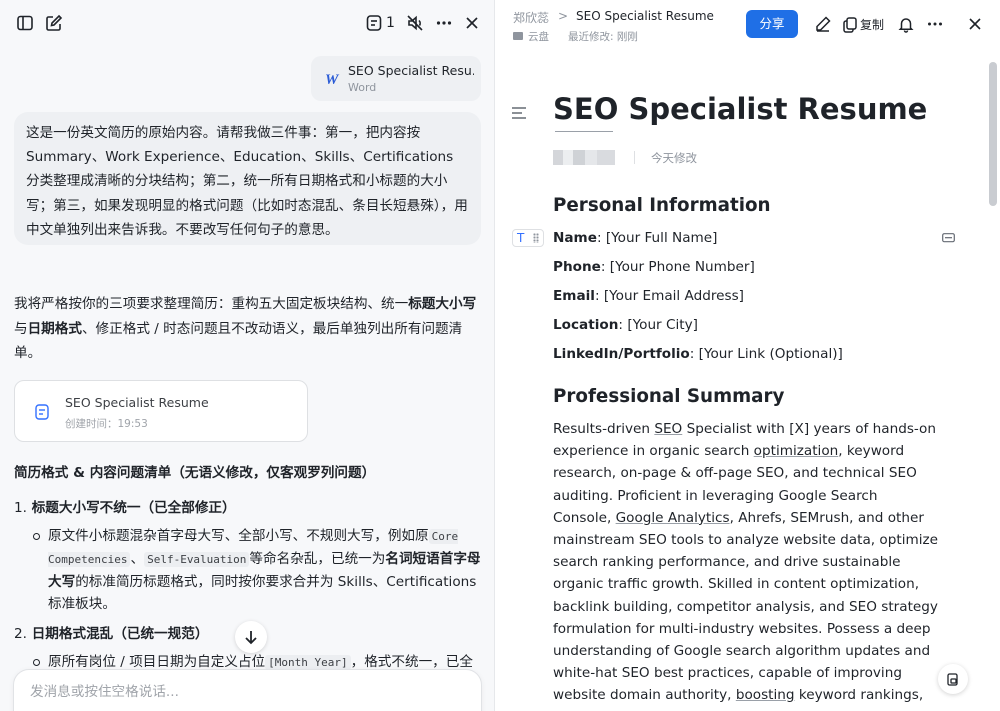 The image size is (1000, 711). What do you see at coordinates (740, 109) in the screenshot?
I see `document-title: SEO Specialist Resume` at bounding box center [740, 109].